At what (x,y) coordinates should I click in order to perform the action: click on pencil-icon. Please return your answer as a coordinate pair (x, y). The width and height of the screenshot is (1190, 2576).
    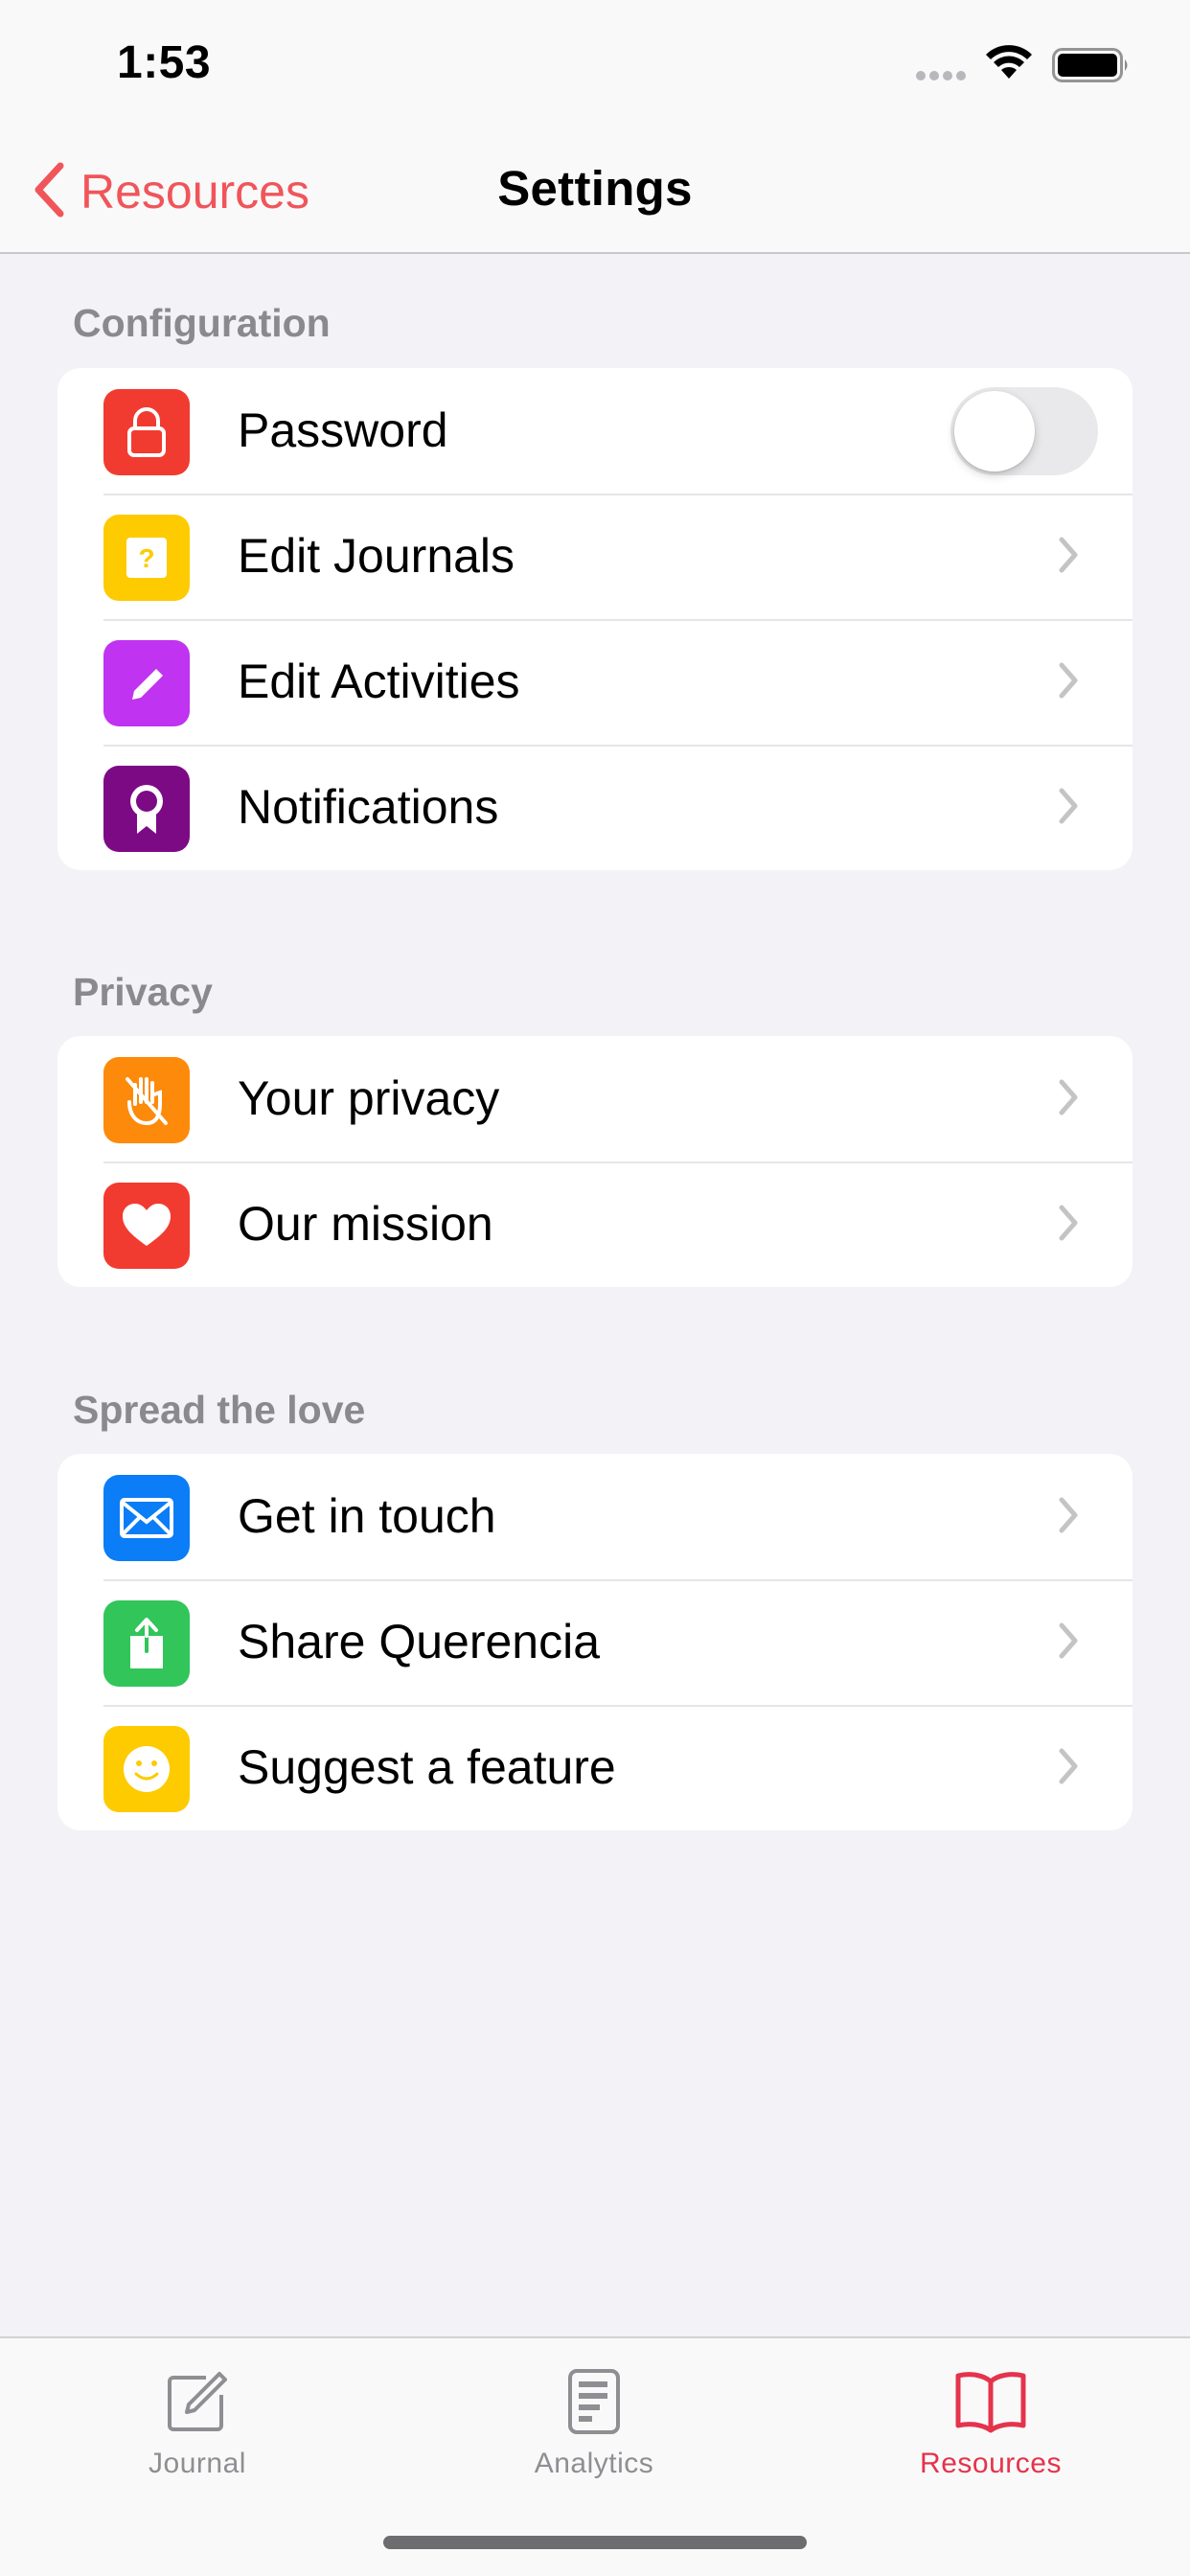
    Looking at the image, I should click on (147, 683).